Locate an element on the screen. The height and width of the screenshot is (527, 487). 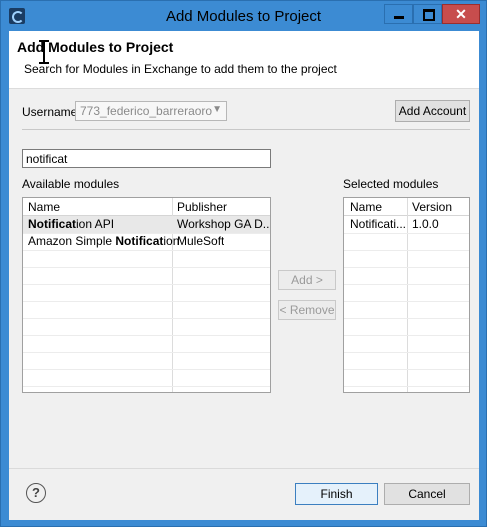
column-header-publisher: Publisher is located at coordinates (202, 207).